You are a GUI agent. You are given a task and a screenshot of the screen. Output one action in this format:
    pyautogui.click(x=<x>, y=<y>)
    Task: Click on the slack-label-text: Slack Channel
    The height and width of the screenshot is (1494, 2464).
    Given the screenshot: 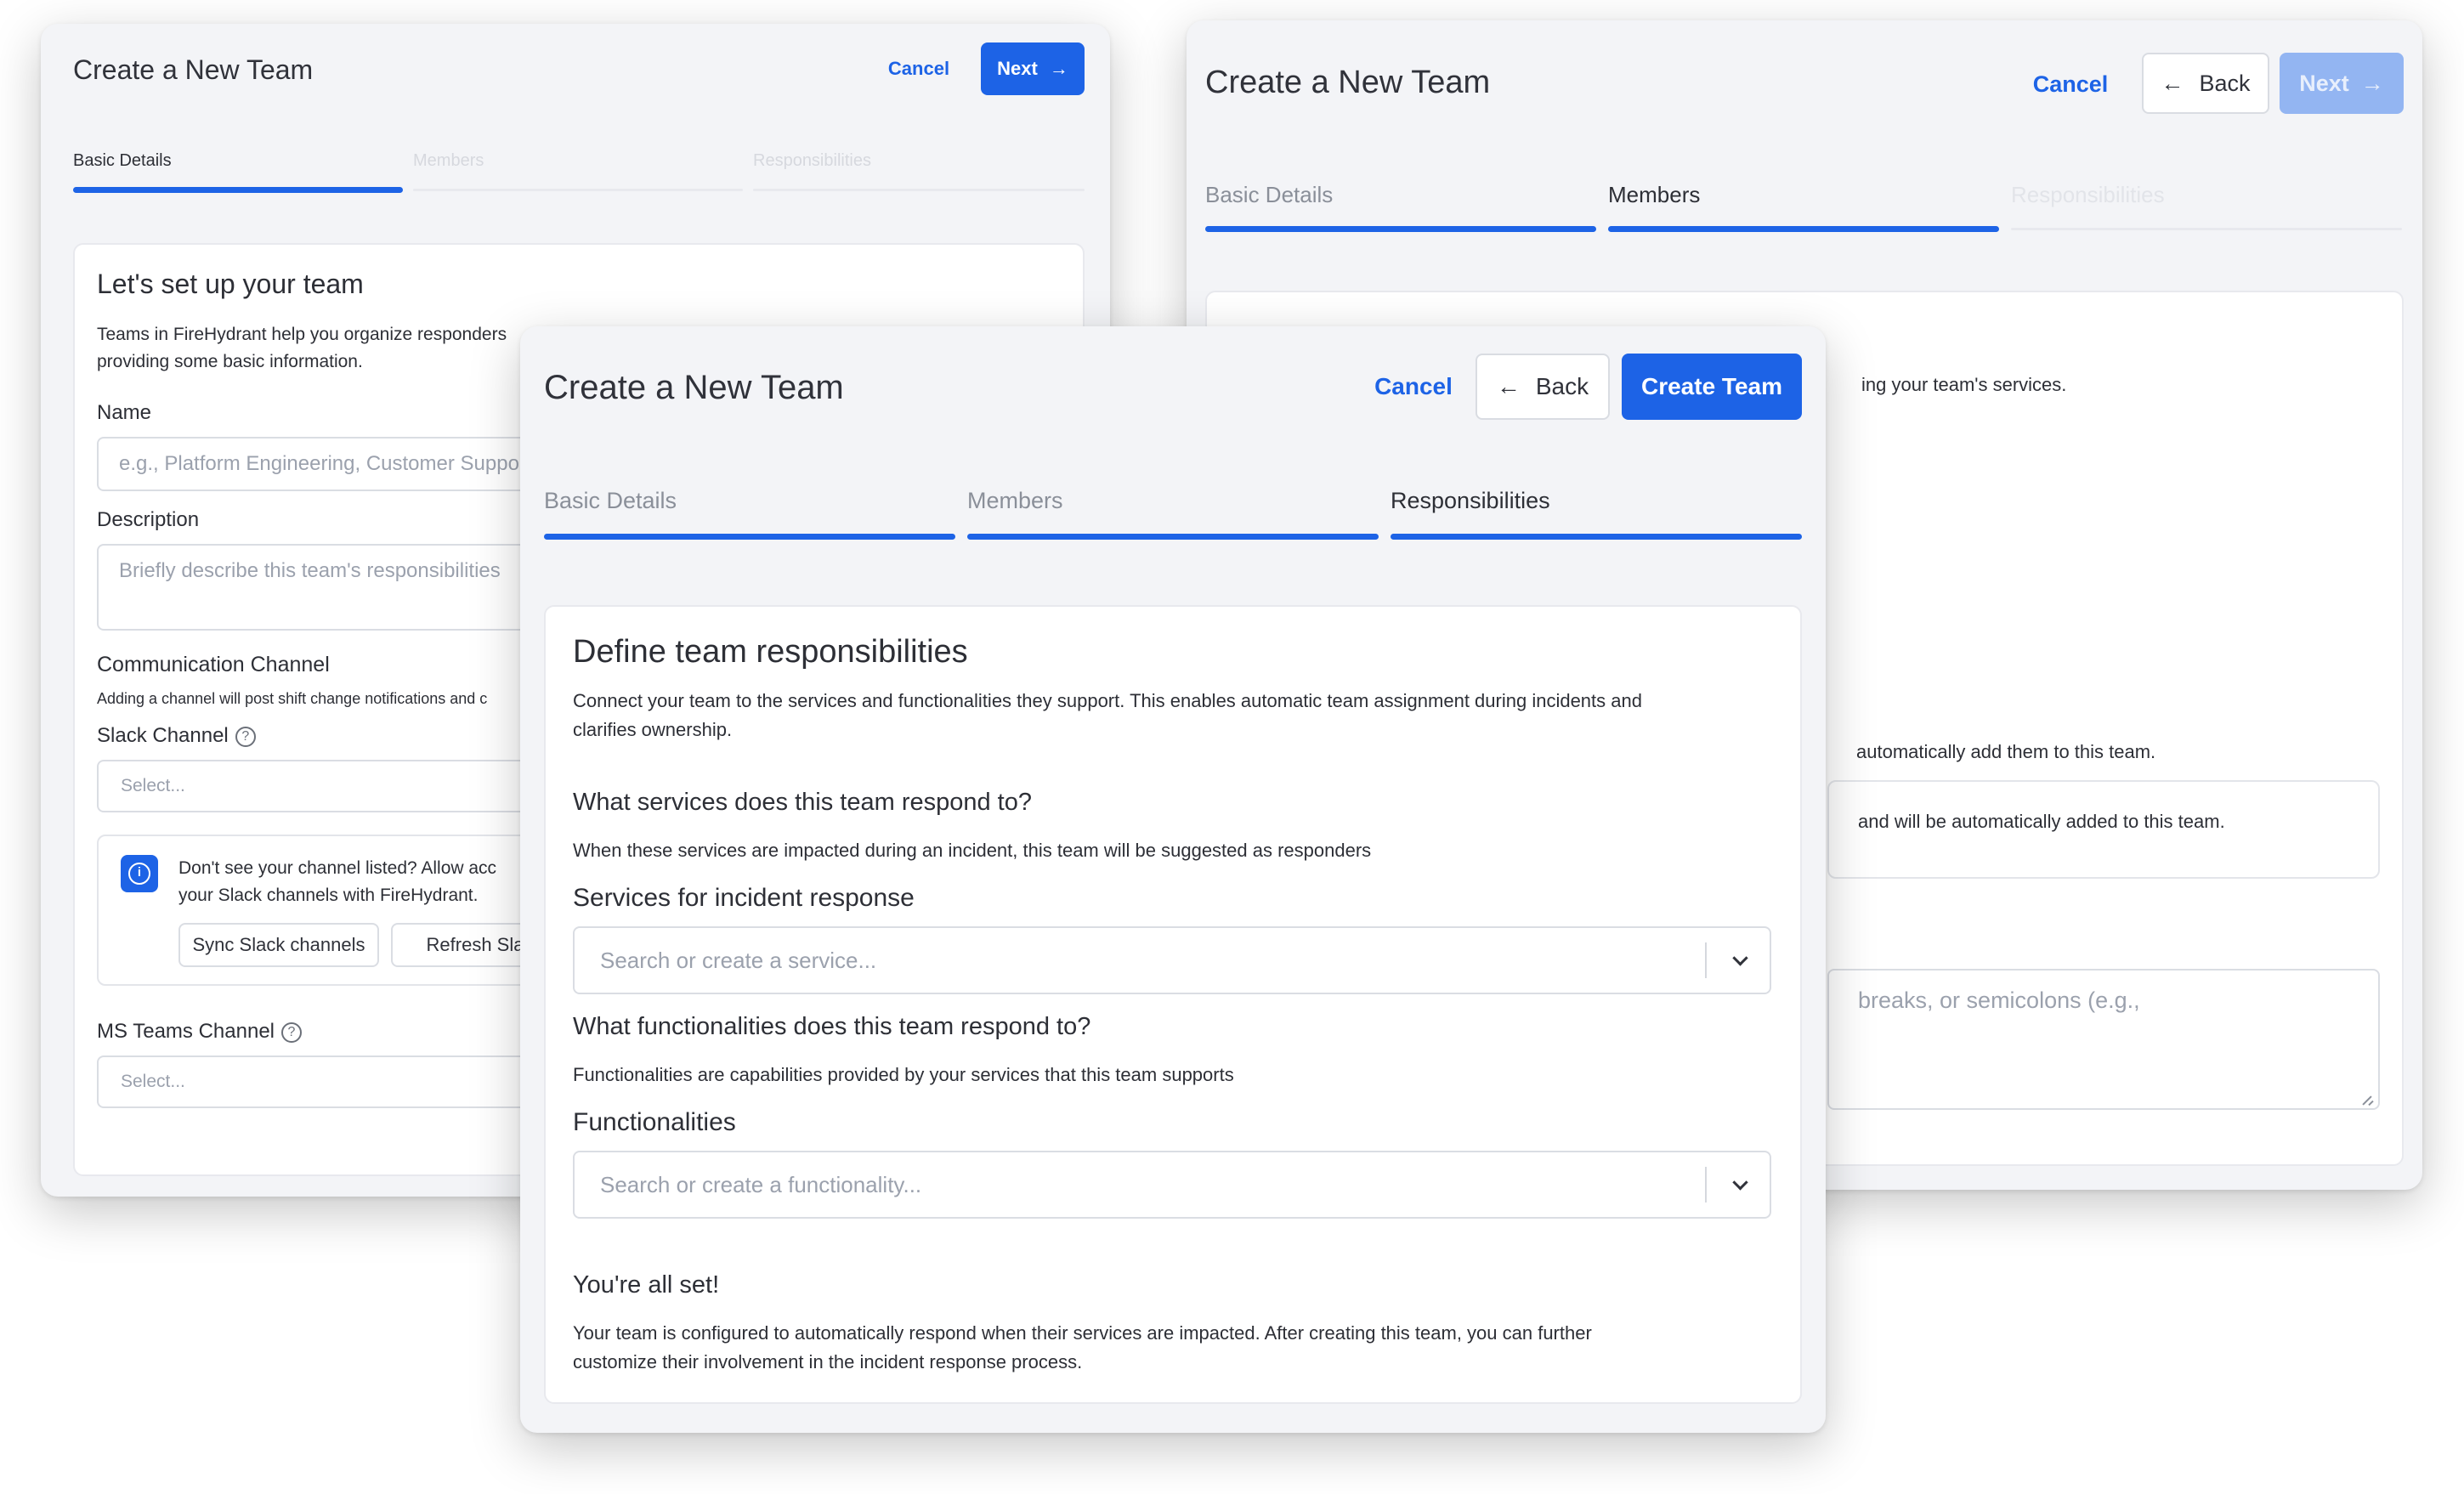 What is the action you would take?
    pyautogui.click(x=163, y=735)
    